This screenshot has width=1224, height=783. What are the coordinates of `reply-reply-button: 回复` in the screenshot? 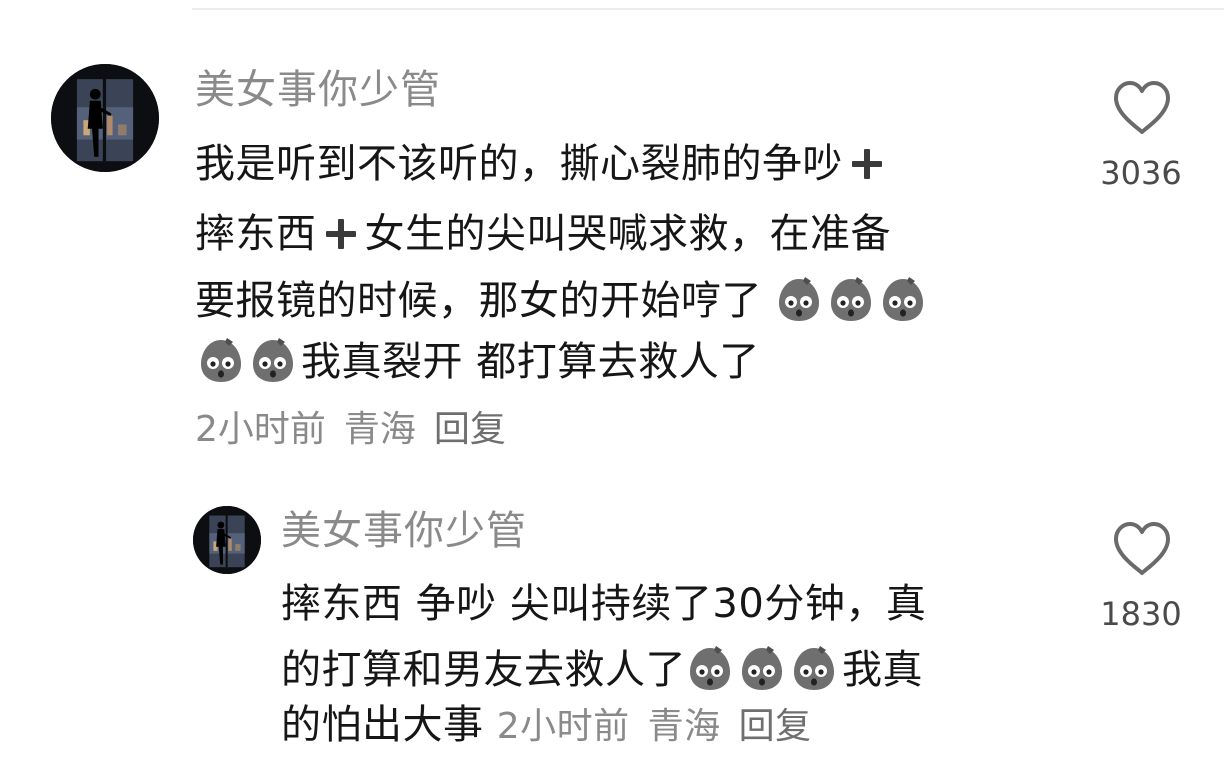 It's located at (775, 726).